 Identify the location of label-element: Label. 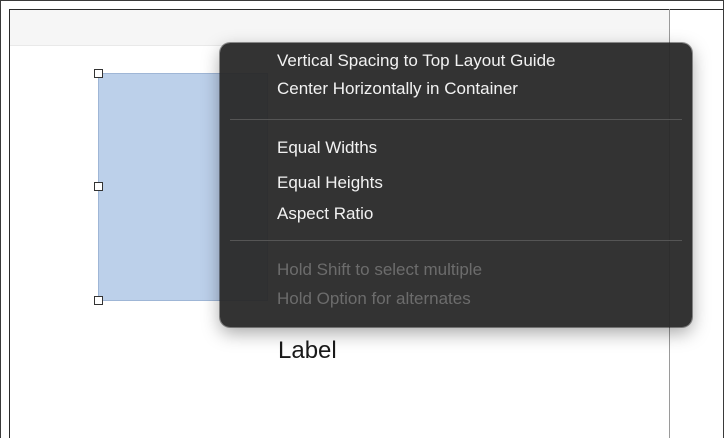
(307, 351).